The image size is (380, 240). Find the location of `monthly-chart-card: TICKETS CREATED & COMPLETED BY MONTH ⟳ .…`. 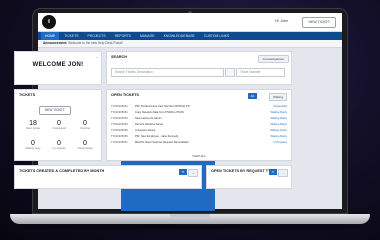

monthly-chart-card: TICKETS CREATED & COMPLETED BY MONTH ⟳ .… is located at coordinates (108, 177).